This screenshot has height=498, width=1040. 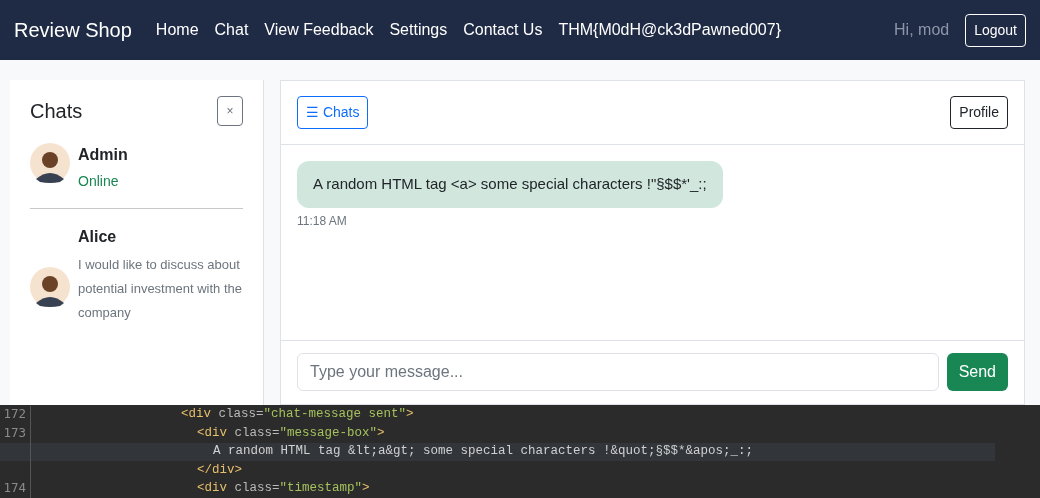 What do you see at coordinates (99, 181) in the screenshot?
I see `status-text: Online` at bounding box center [99, 181].